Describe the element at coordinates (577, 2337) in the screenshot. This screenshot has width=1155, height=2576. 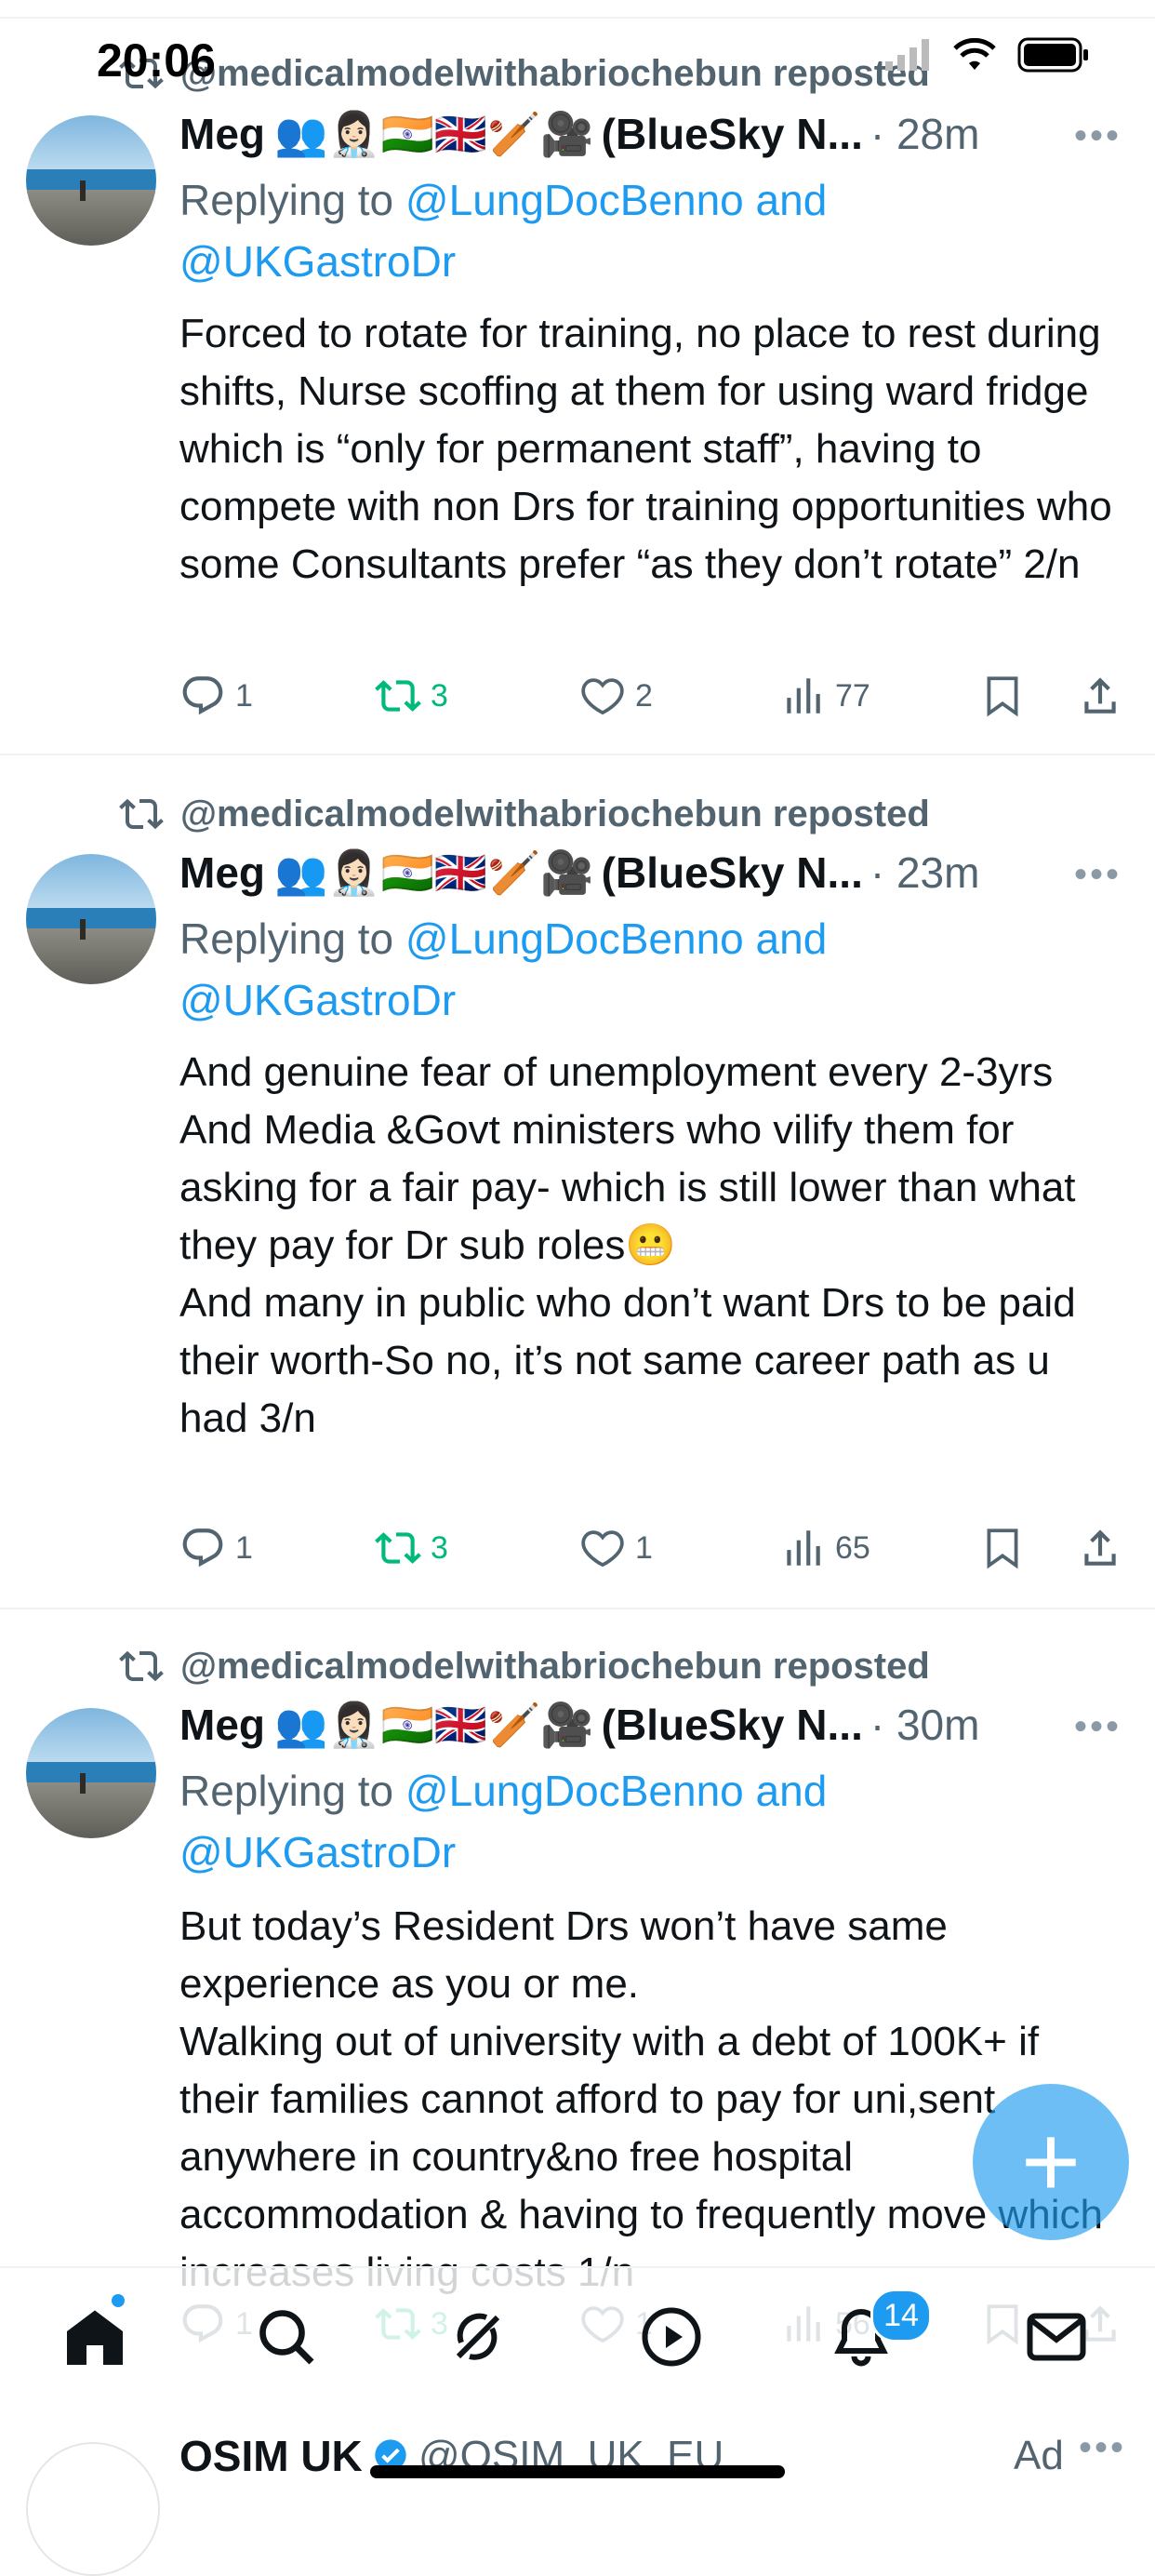
I see `bottom-nav` at that location.